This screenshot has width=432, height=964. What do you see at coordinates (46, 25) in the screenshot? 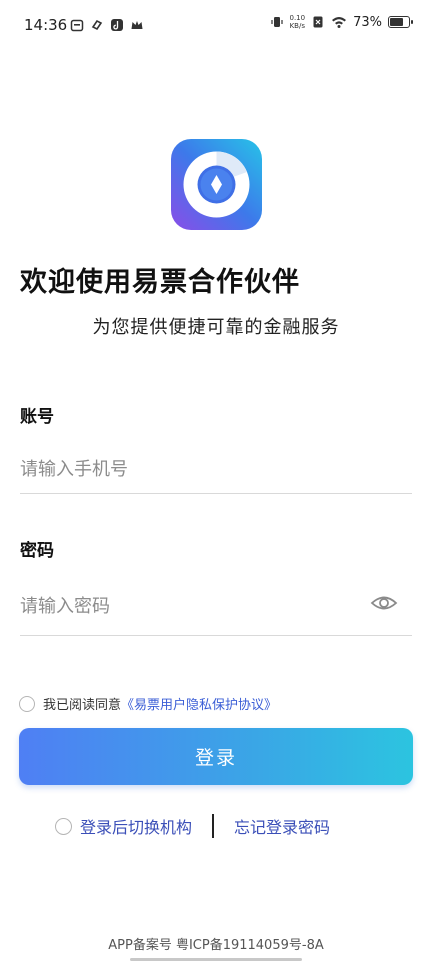
I see `status-time: 14:36` at bounding box center [46, 25].